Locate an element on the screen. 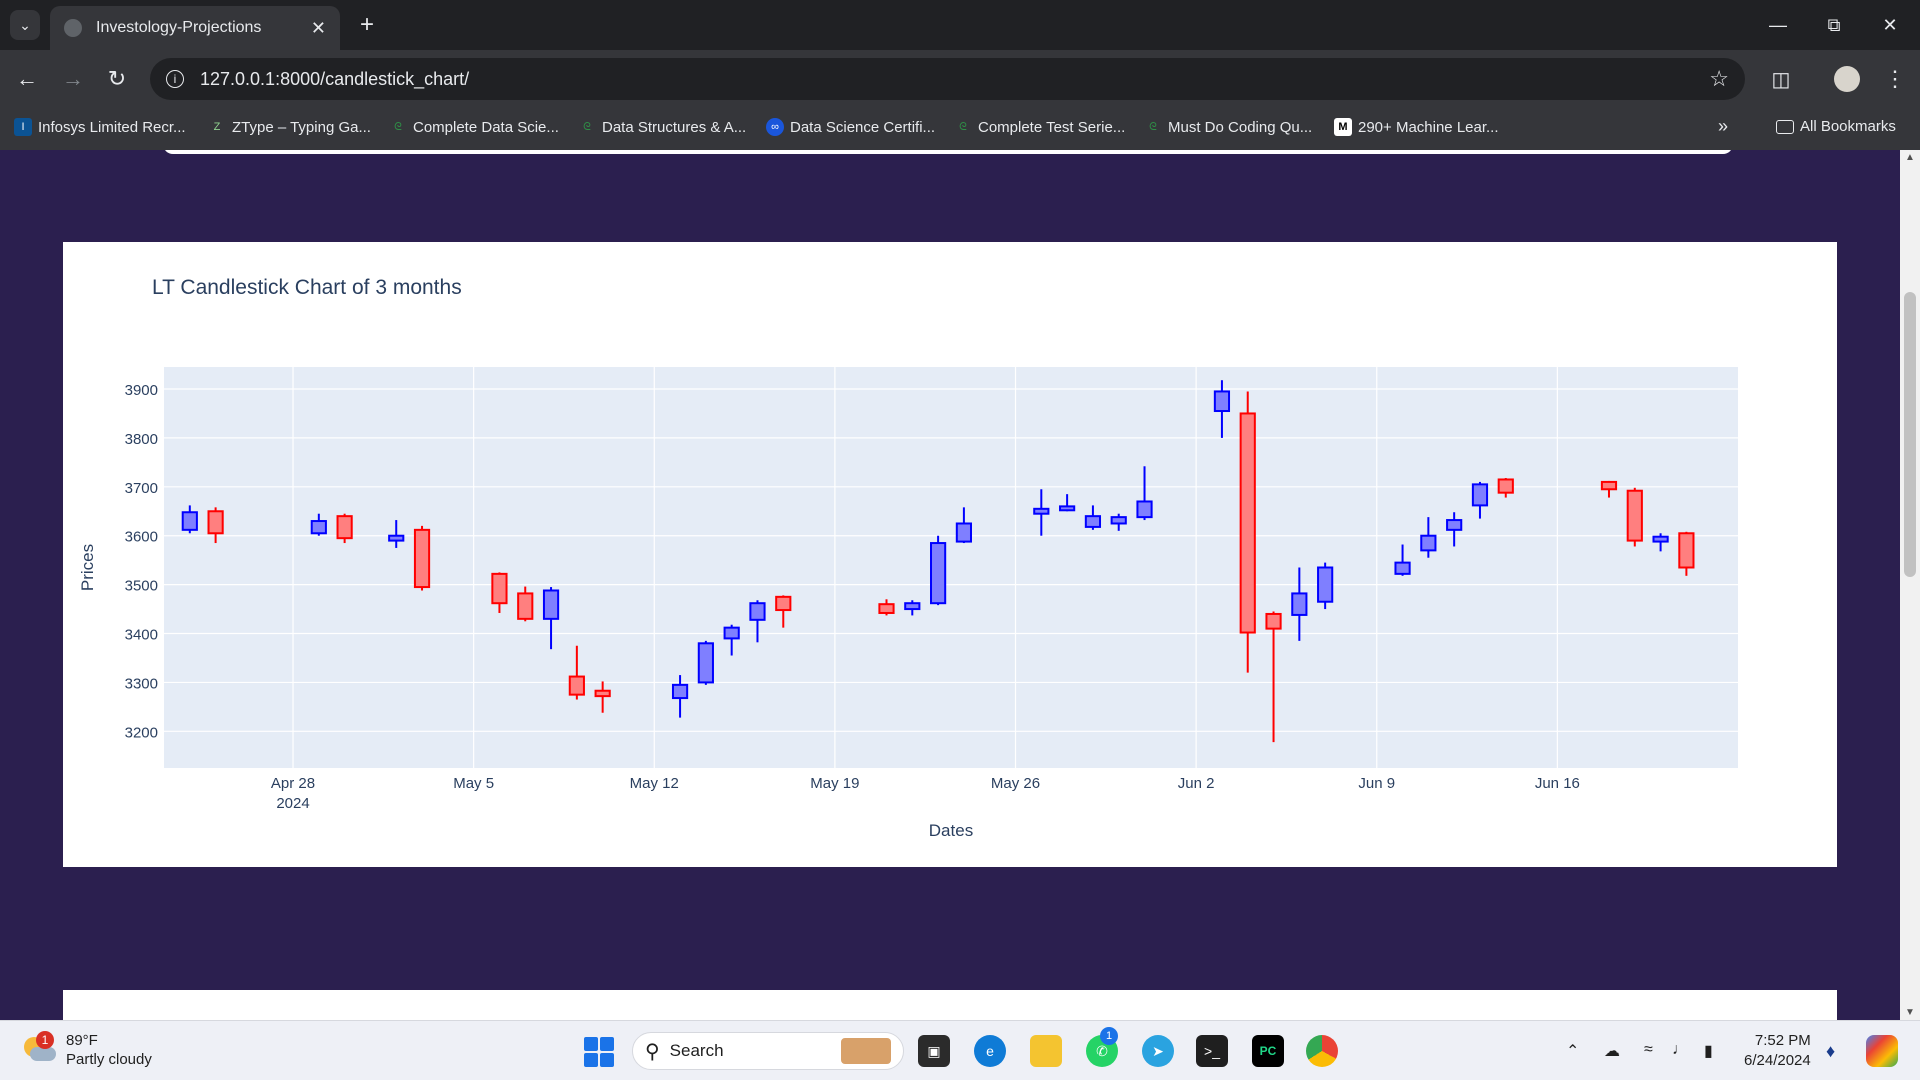 The height and width of the screenshot is (1080, 1920). medium-icon: M is located at coordinates (1343, 127).